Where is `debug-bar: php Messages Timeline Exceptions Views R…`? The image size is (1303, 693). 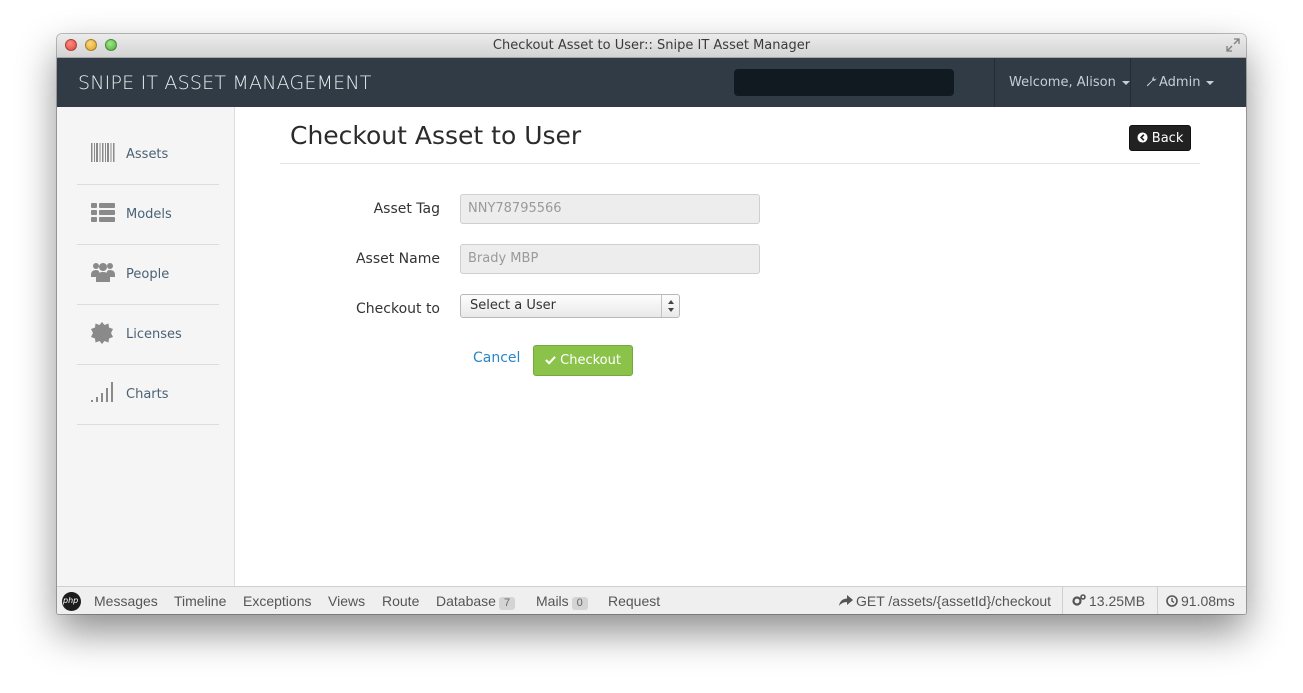 debug-bar: php Messages Timeline Exceptions Views R… is located at coordinates (651, 600).